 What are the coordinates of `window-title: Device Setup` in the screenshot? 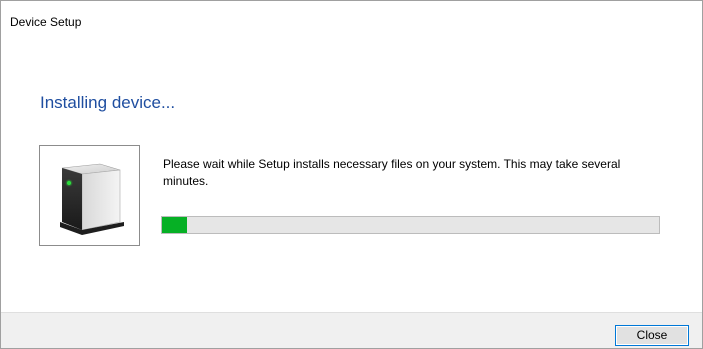 It's located at (46, 22).